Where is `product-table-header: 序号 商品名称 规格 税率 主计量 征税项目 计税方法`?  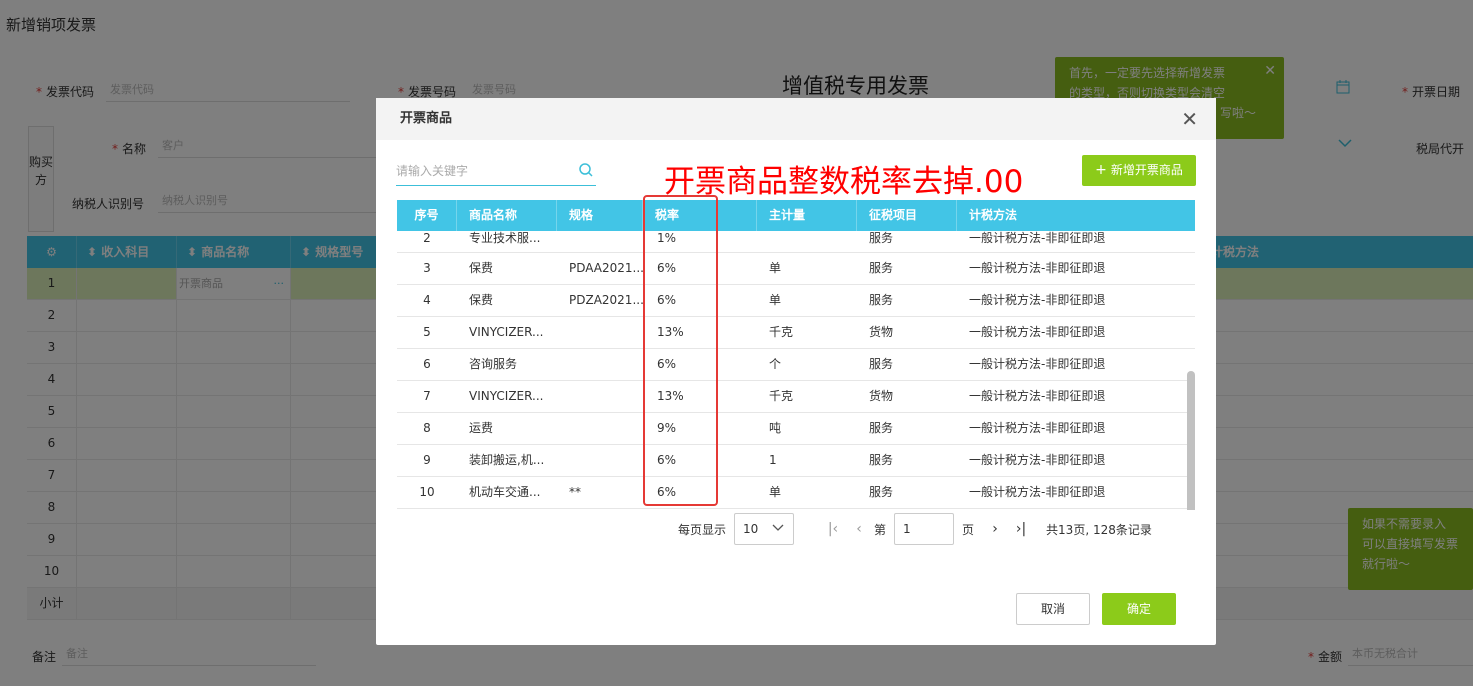 product-table-header: 序号 商品名称 规格 税率 主计量 征税项目 计税方法 is located at coordinates (796, 215).